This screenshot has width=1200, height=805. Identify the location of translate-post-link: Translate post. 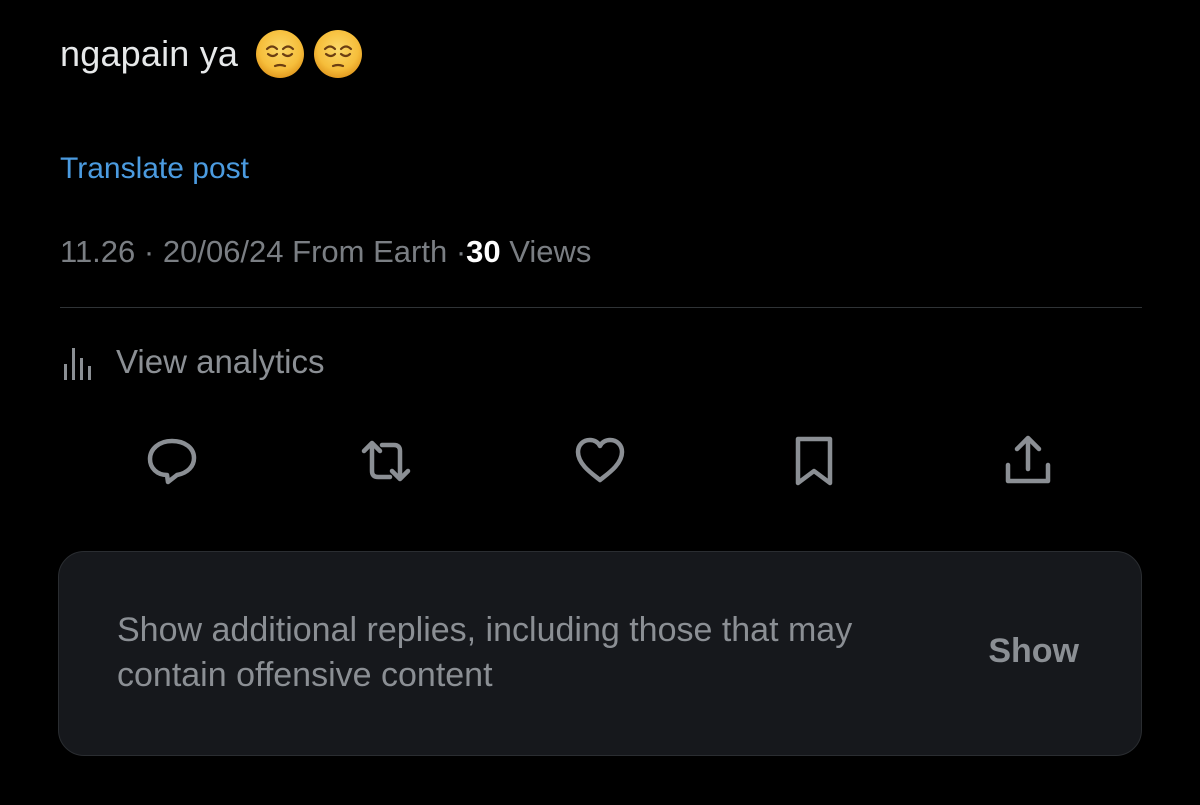
(154, 169).